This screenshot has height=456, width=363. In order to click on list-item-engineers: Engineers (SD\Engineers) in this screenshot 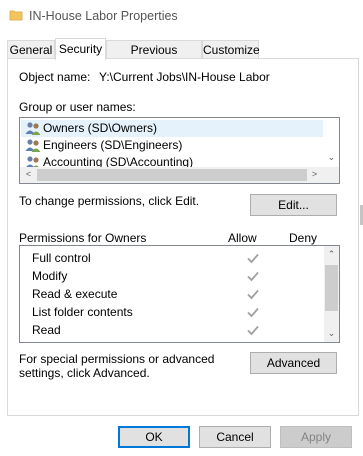, I will do `click(172, 145)`.